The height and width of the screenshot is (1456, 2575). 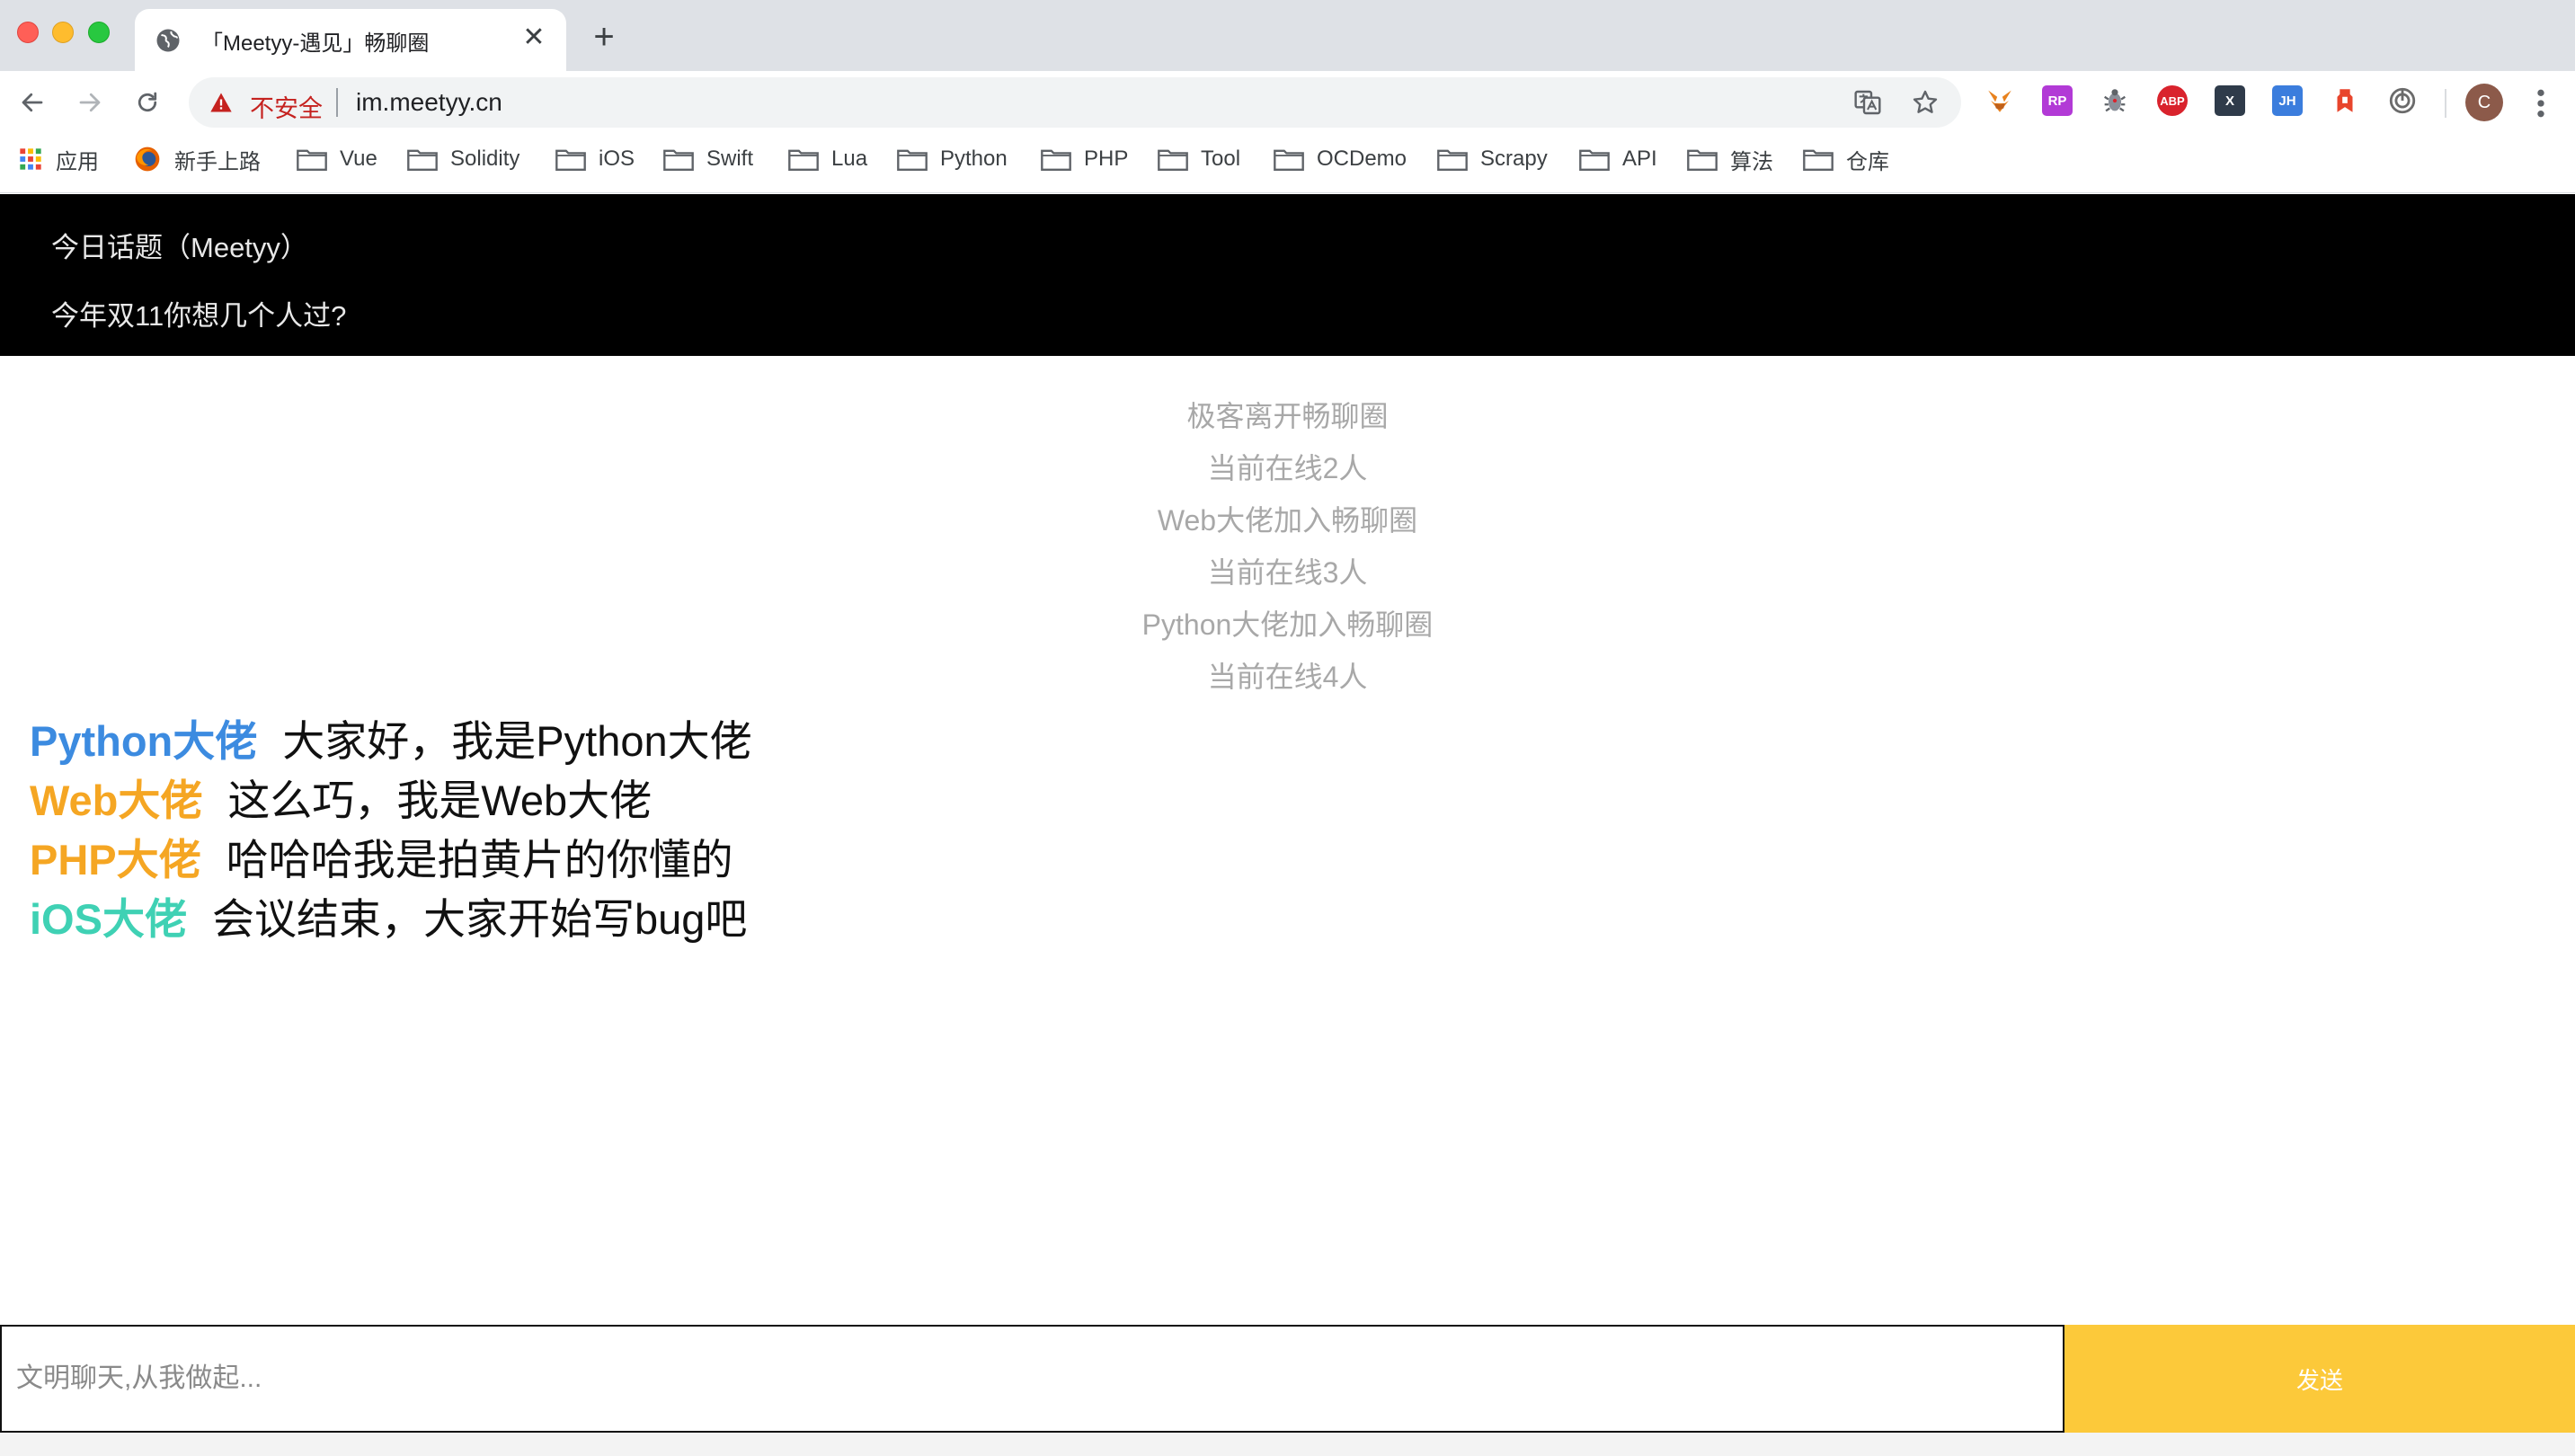 I want to click on profile-avatar: C, so click(x=2484, y=103).